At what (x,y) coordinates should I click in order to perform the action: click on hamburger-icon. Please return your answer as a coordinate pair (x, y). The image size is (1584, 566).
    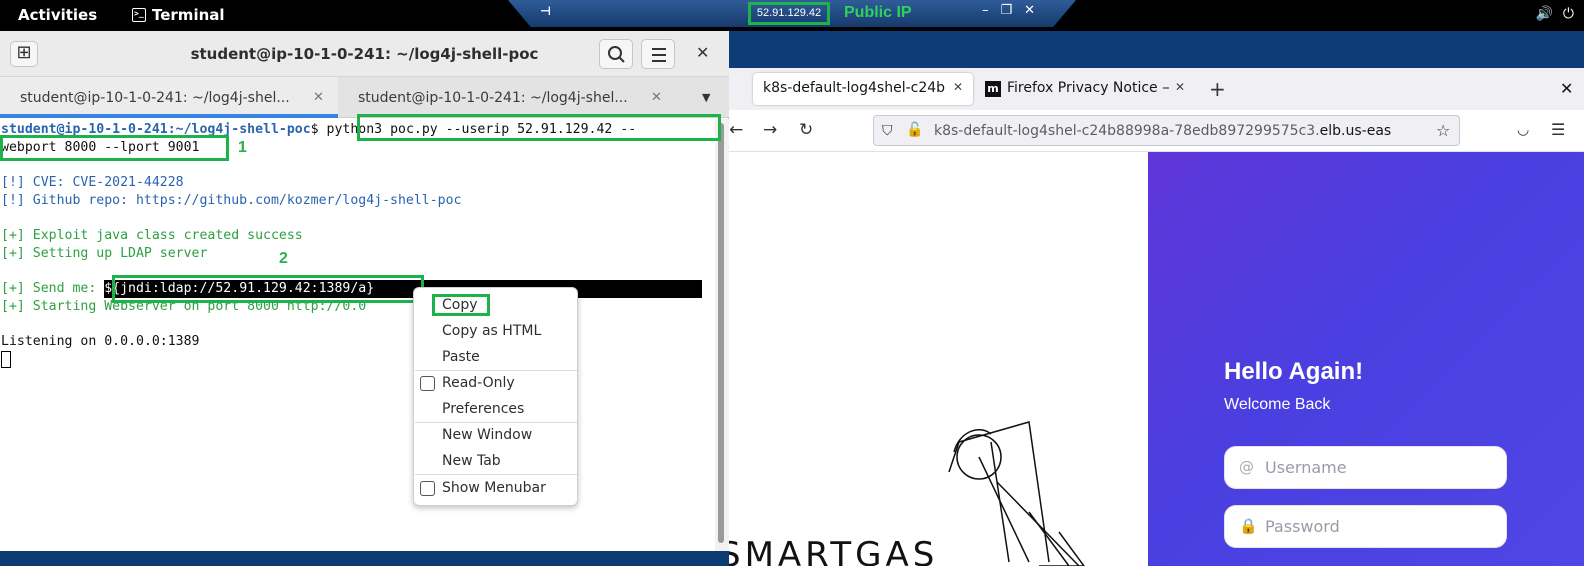
    Looking at the image, I should click on (659, 55).